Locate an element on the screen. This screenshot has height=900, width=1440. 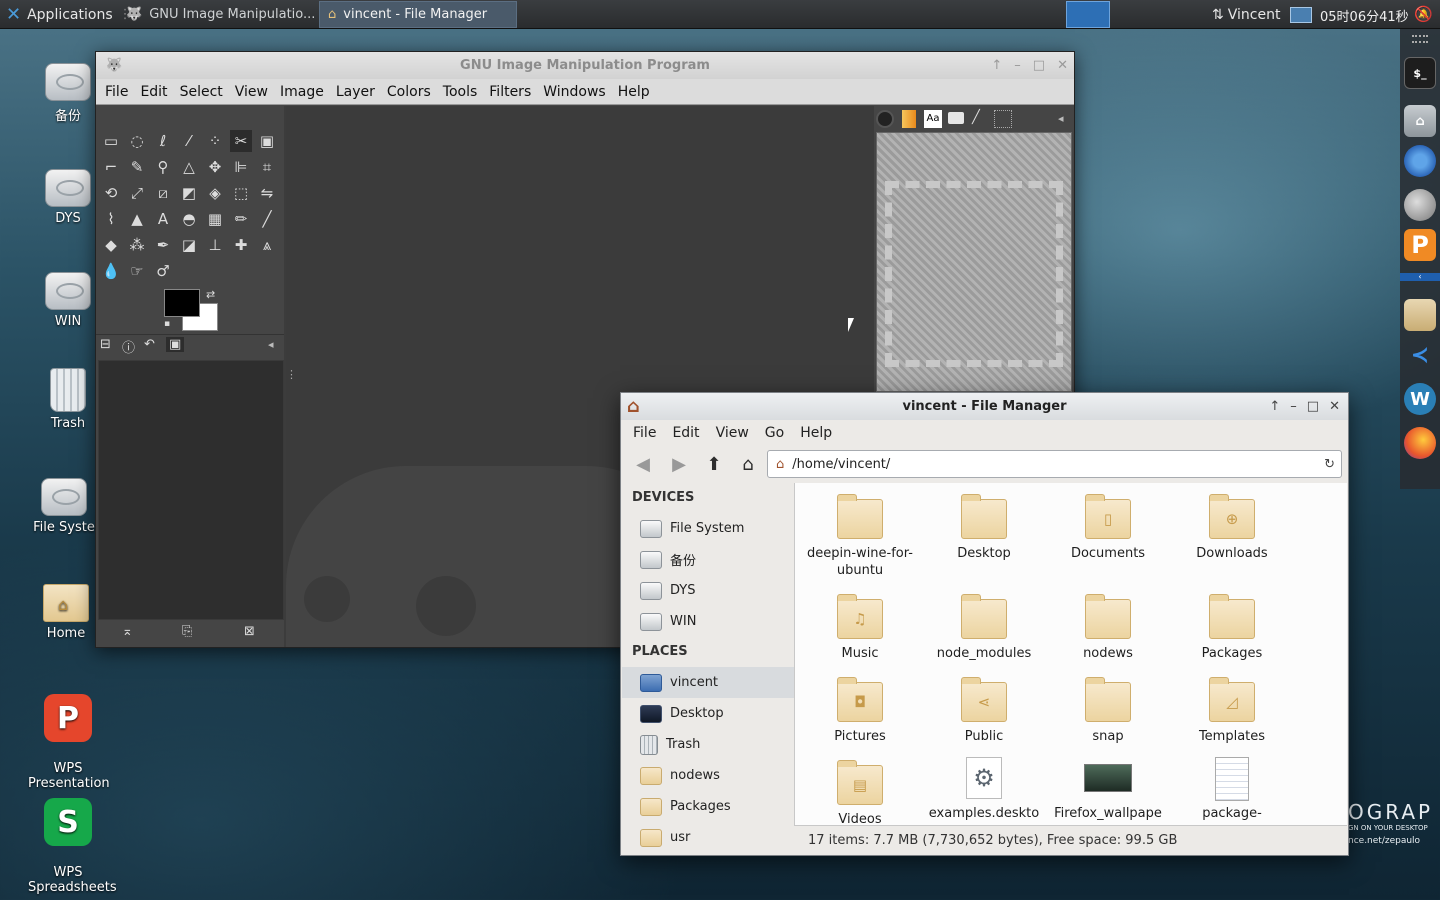
lasso-tool-icon: ℓ is located at coordinates (163, 141).